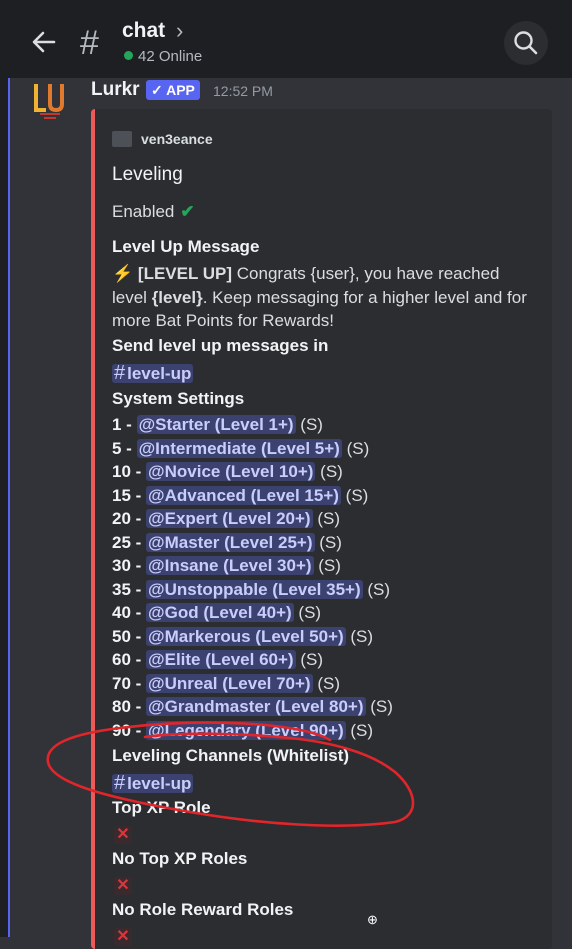 The height and width of the screenshot is (949, 572). Describe the element at coordinates (123, 273) in the screenshot. I see `lightning-icon: ⚡` at that location.